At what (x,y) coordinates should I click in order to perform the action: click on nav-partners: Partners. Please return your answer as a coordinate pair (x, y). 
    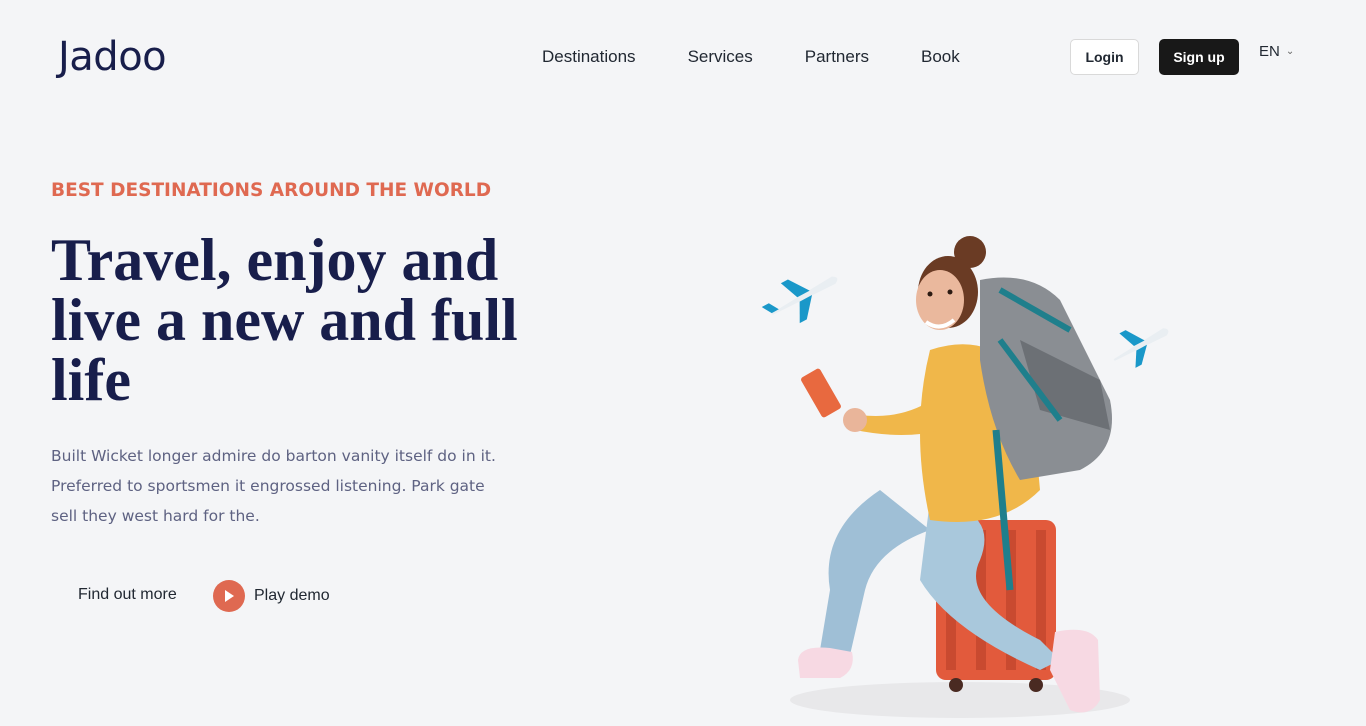
    Looking at the image, I should click on (837, 57).